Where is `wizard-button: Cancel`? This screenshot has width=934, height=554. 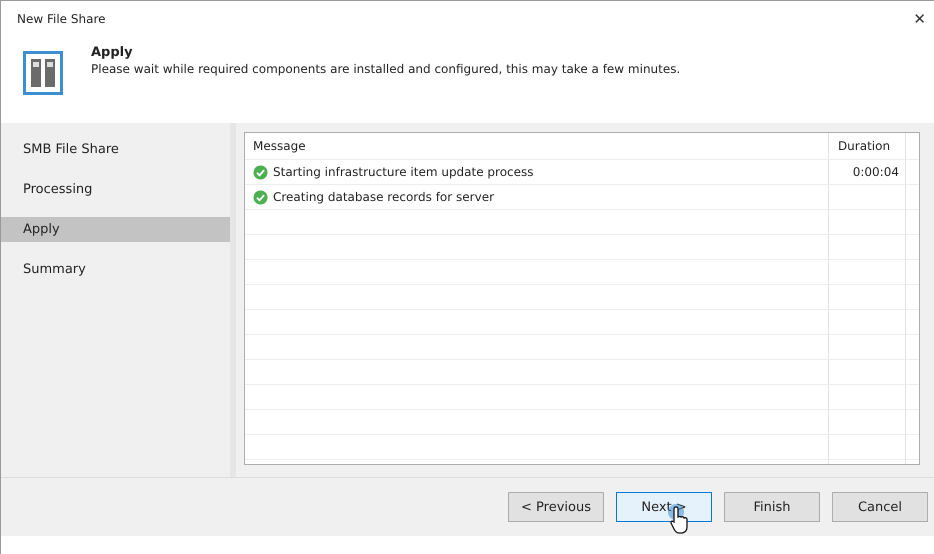
wizard-button: Cancel is located at coordinates (880, 507).